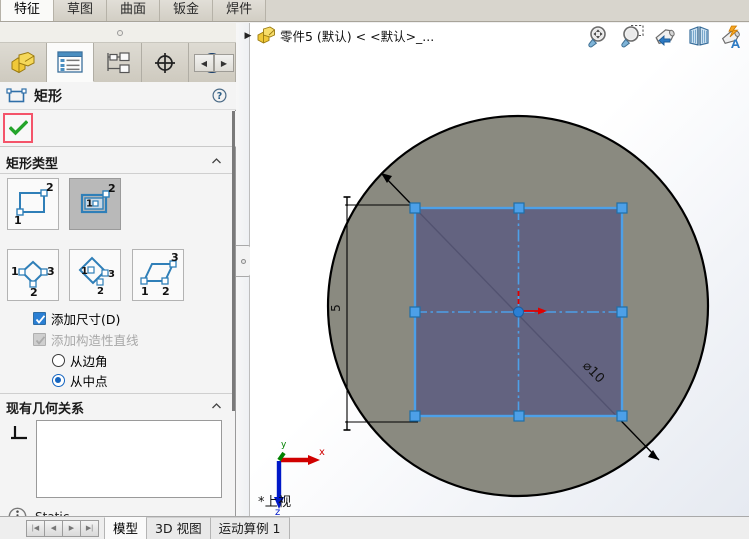 The width and height of the screenshot is (749, 539). I want to click on panel-top-strip, so click(118, 33).